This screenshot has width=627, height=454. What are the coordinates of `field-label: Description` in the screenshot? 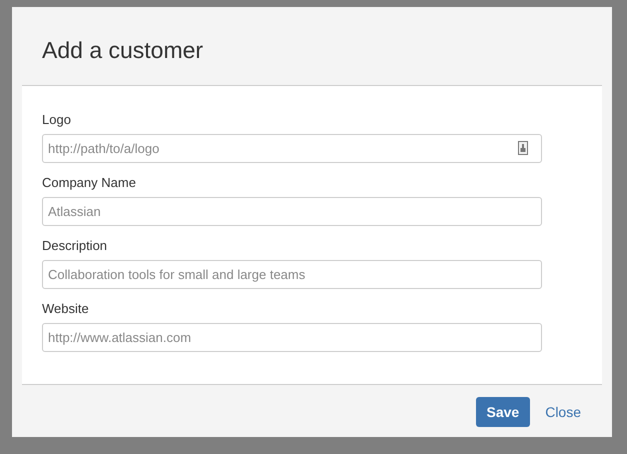 It's located at (75, 245).